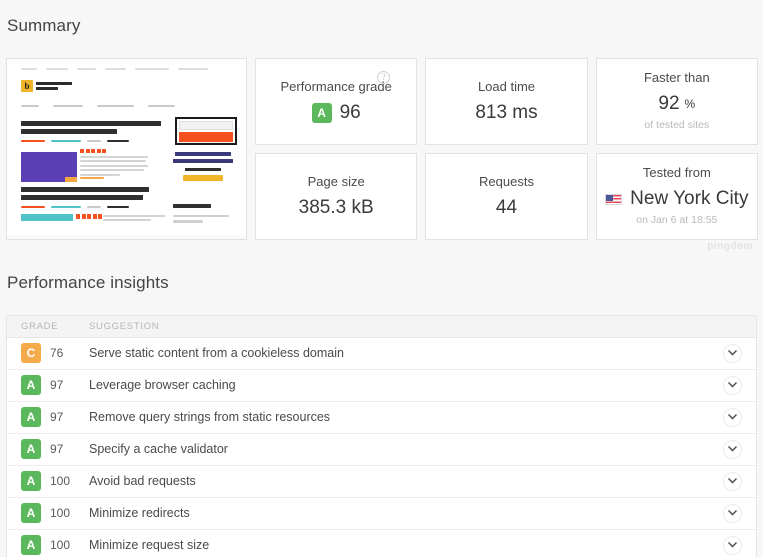 Image resolution: width=763 pixels, height=557 pixels. Describe the element at coordinates (677, 125) in the screenshot. I see `faster-than-subtext: of tested sites` at that location.